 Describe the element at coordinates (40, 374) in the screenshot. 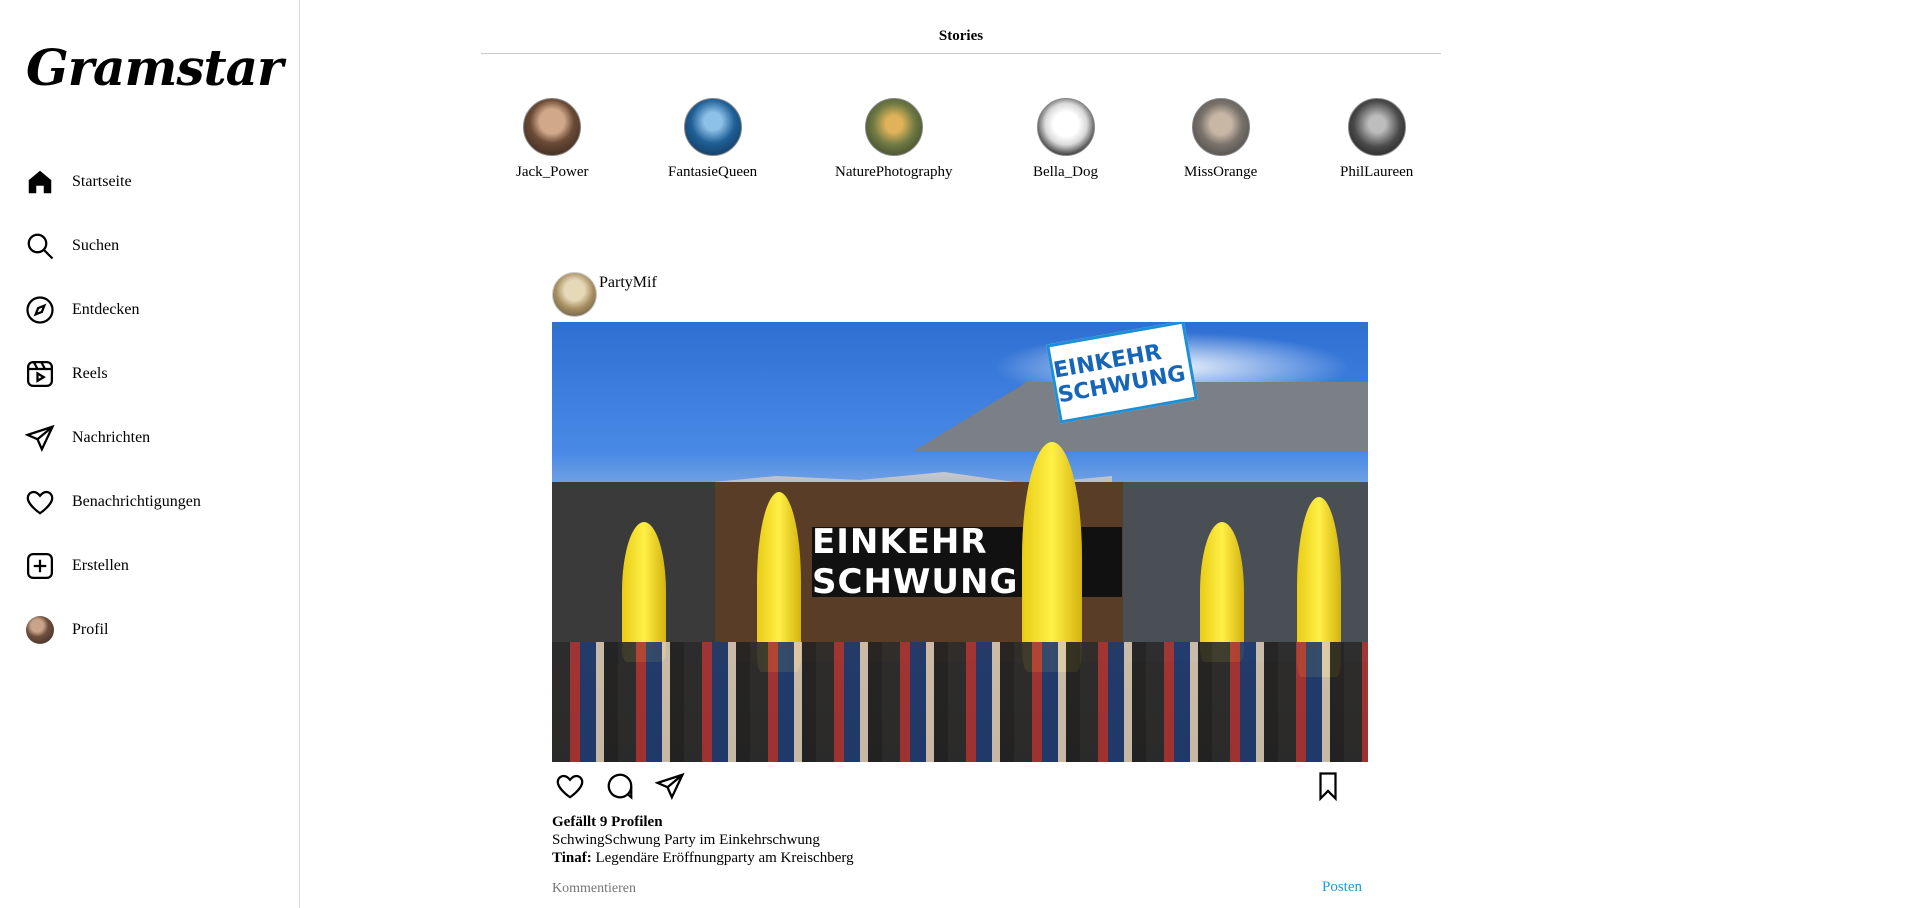

I see `reels-icon` at that location.